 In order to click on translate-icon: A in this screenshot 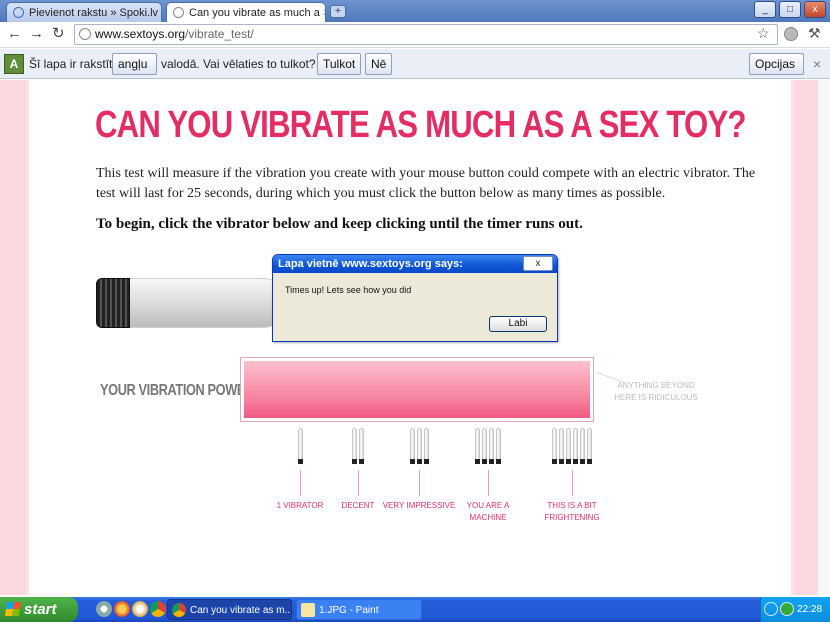, I will do `click(14, 64)`.